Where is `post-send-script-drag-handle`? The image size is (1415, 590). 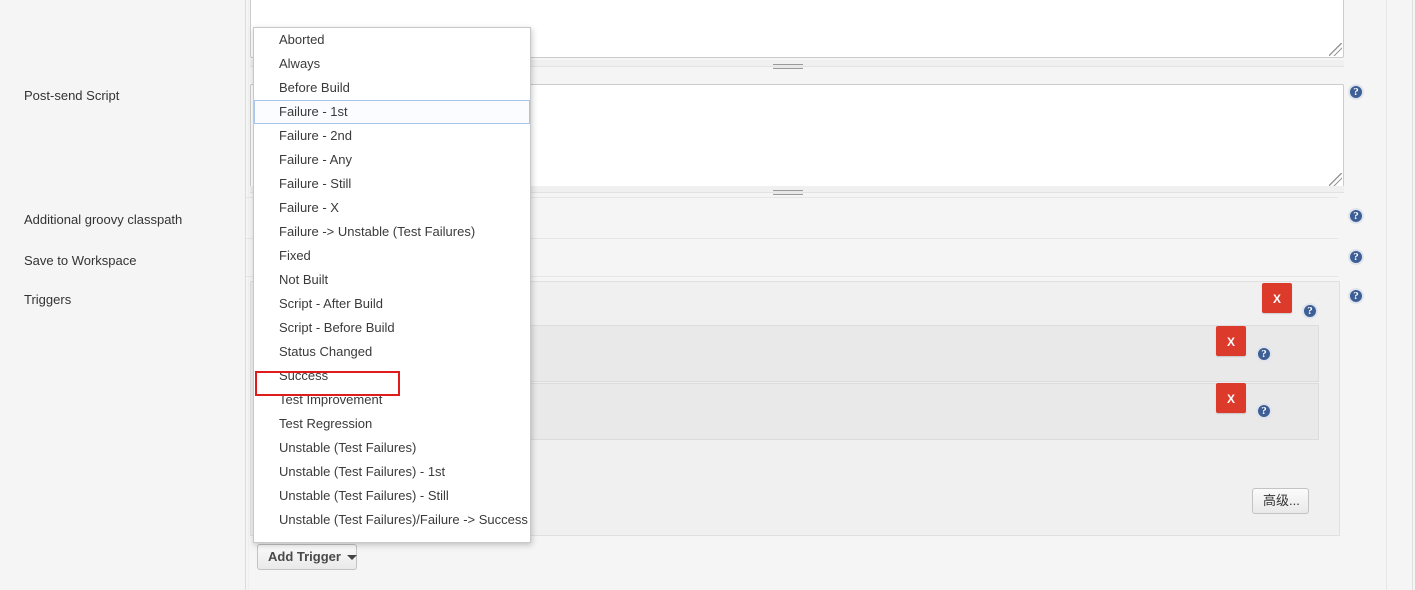
post-send-script-drag-handle is located at coordinates (788, 192).